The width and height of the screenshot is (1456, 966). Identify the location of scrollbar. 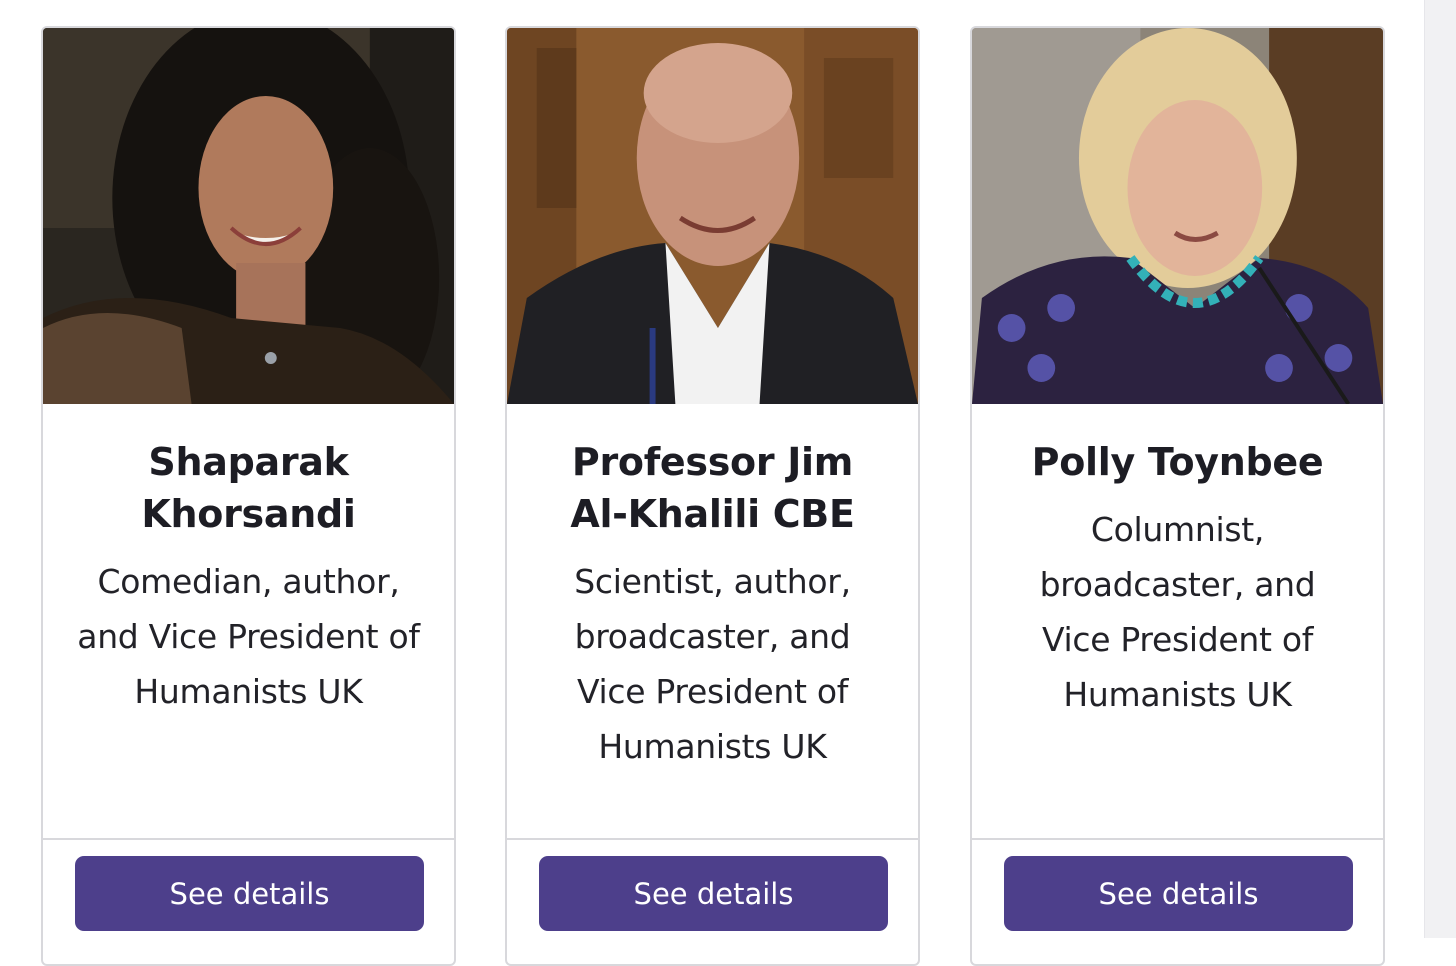
(1440, 469).